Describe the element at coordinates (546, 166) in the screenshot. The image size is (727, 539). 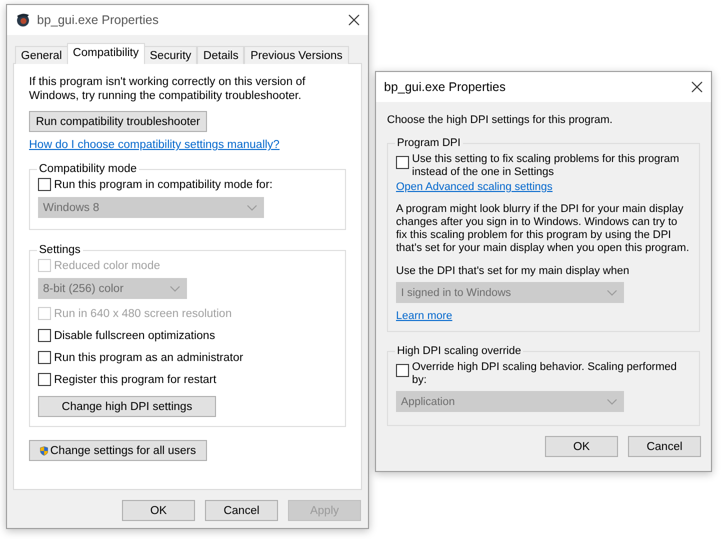
I see `checkbox-label: Use this setting to fix scaling problems for this program instead of the one in Settings` at that location.